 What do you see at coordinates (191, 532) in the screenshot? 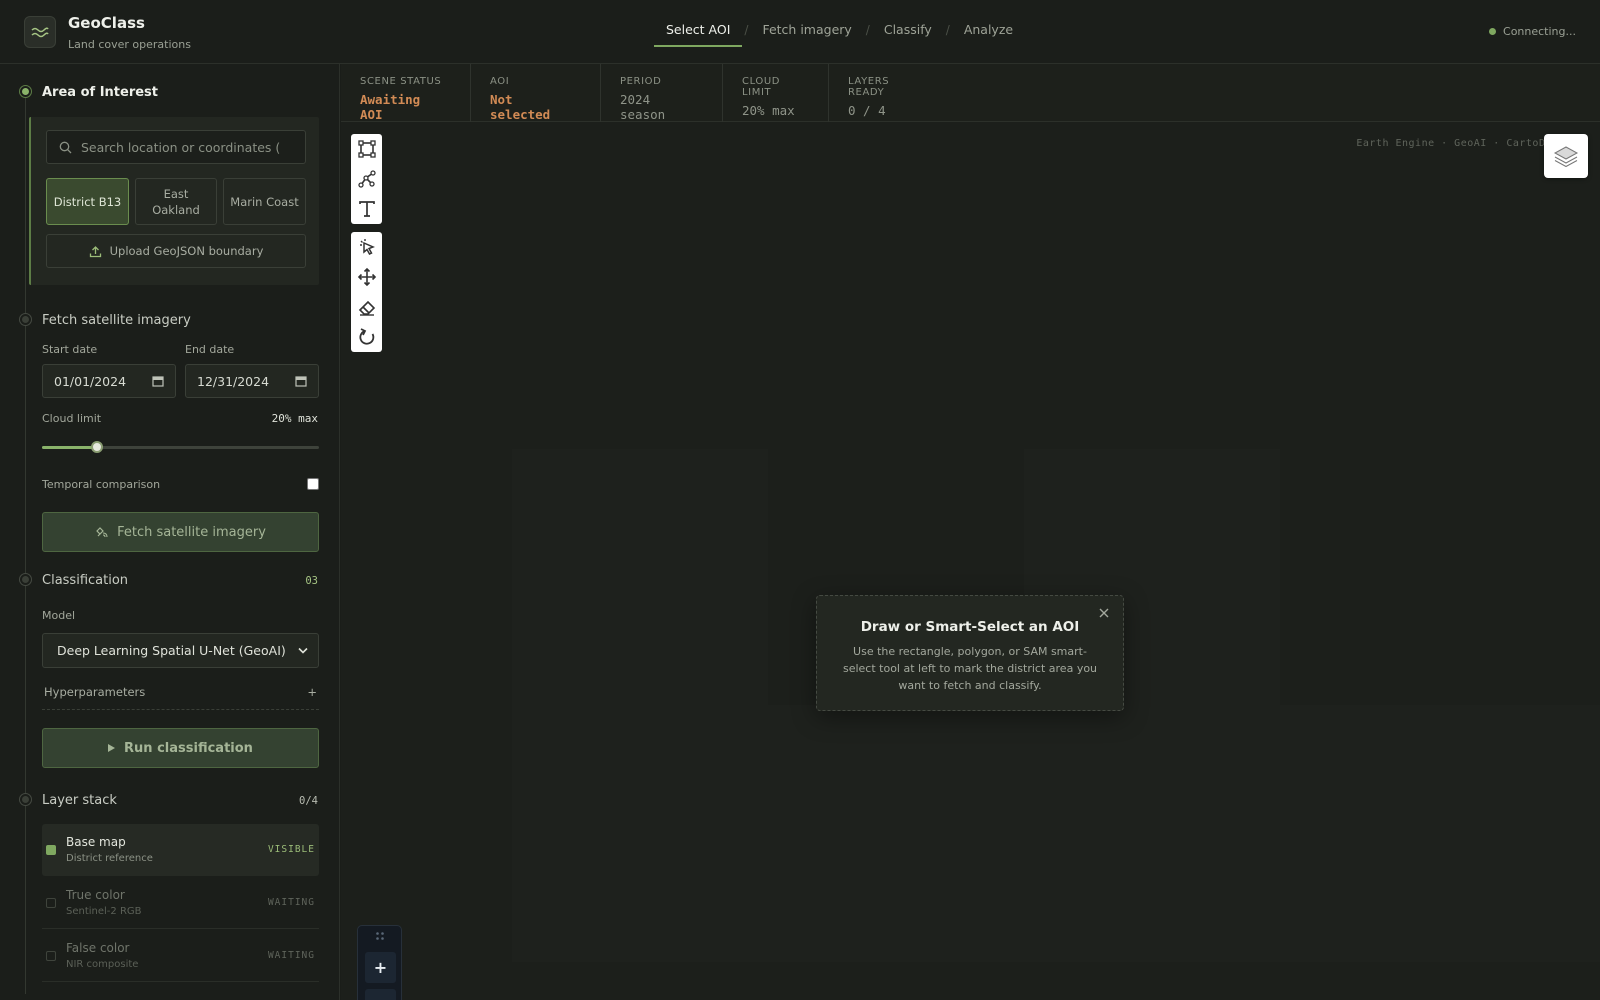
I see `fetch-button-label: Fetch satellite imagery` at bounding box center [191, 532].